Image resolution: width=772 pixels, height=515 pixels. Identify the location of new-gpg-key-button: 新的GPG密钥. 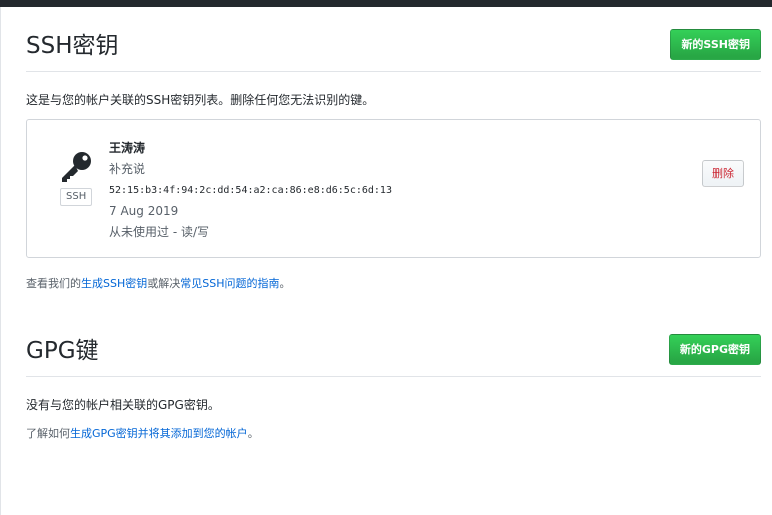
(714, 349).